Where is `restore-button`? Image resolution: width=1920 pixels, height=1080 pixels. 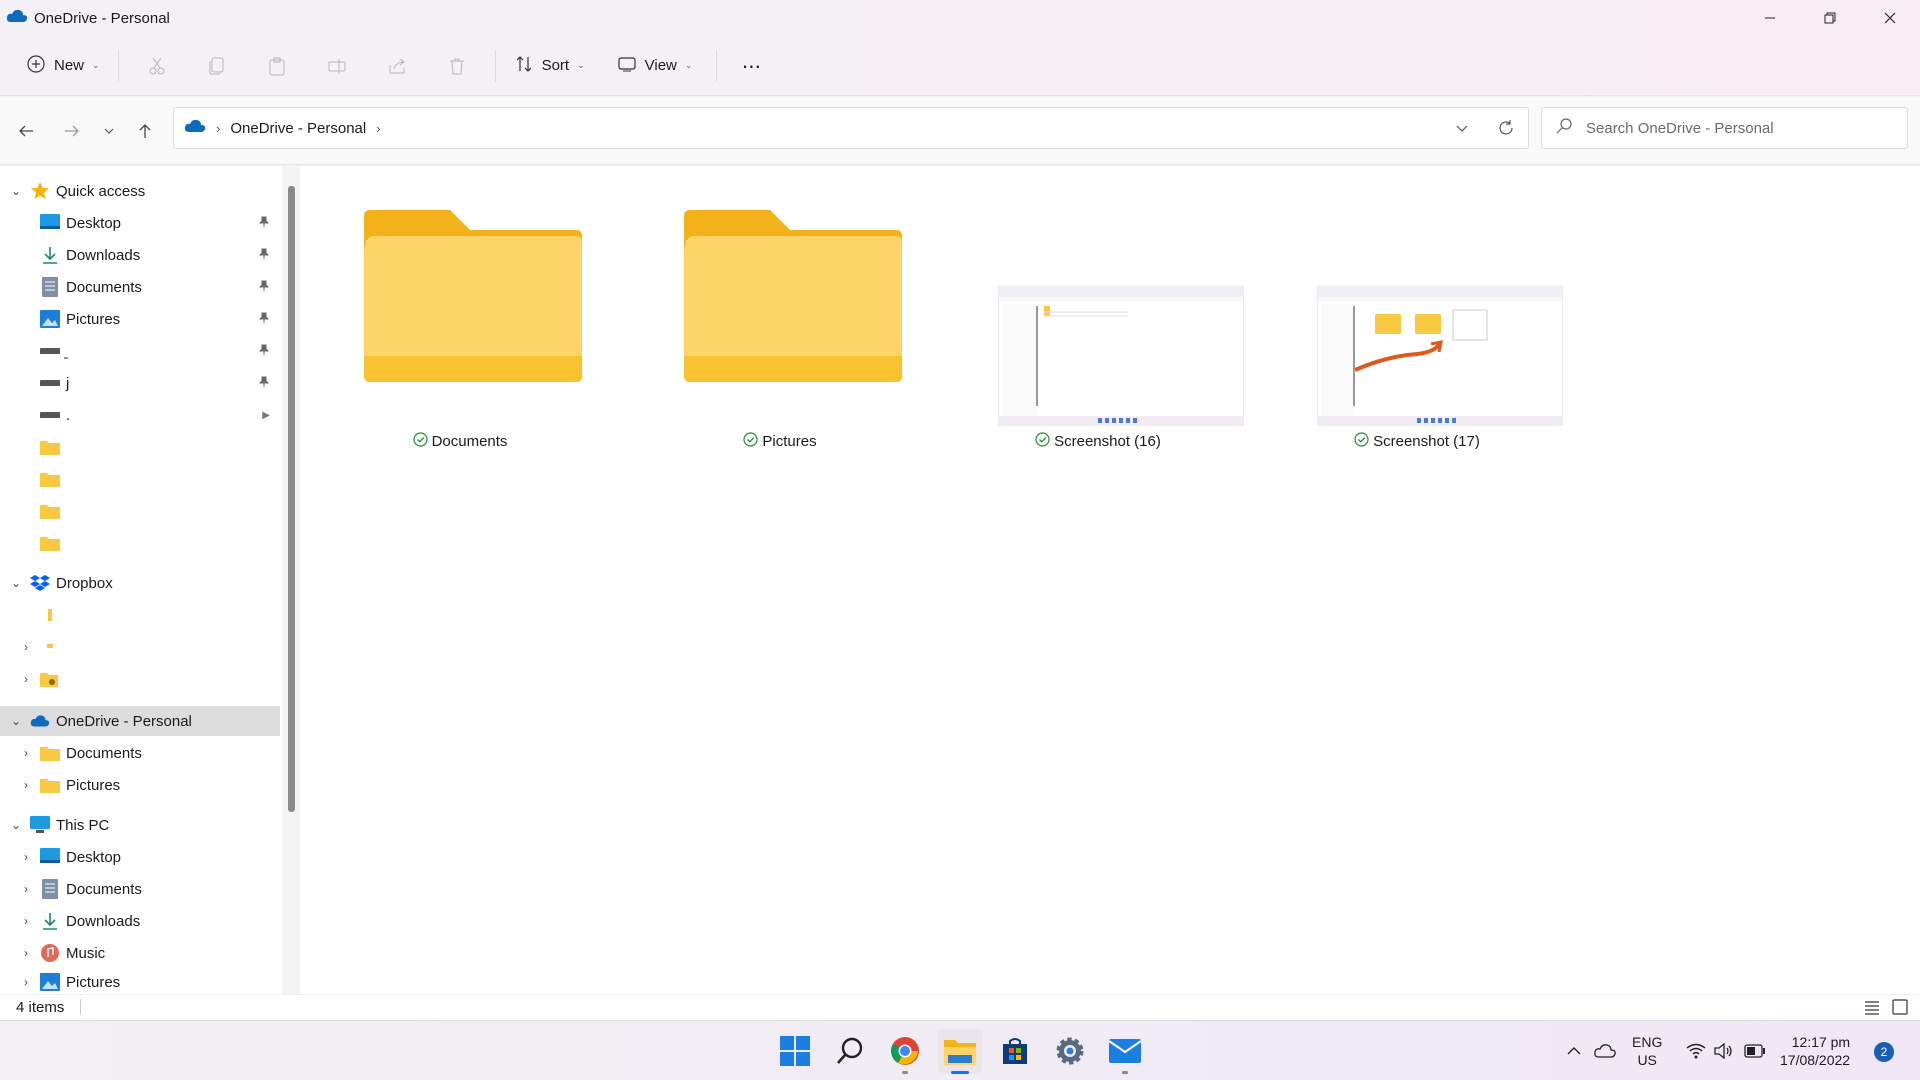 restore-button is located at coordinates (1830, 18).